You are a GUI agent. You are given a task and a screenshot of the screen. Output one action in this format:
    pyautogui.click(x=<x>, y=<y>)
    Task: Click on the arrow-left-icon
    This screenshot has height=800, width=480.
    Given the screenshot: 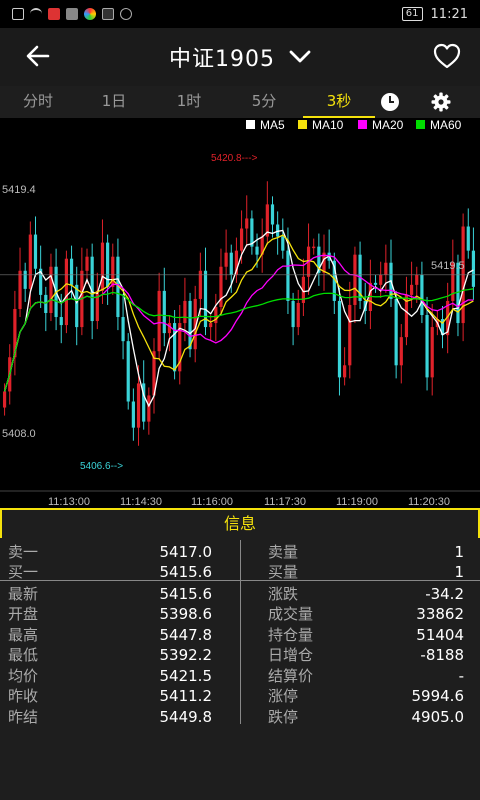 What is the action you would take?
    pyautogui.click(x=38, y=56)
    